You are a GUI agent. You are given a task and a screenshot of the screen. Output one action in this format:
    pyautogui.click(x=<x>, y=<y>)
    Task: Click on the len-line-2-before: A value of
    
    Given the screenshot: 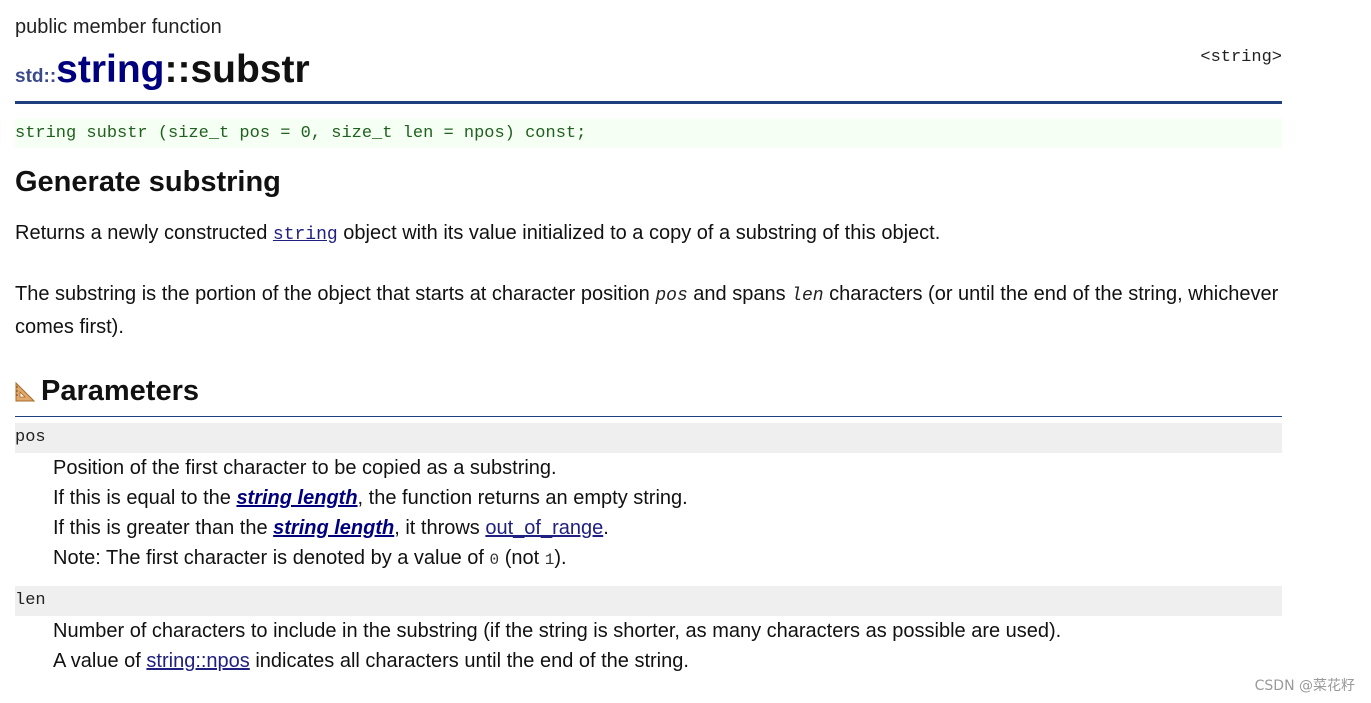 What is the action you would take?
    pyautogui.click(x=100, y=661)
    